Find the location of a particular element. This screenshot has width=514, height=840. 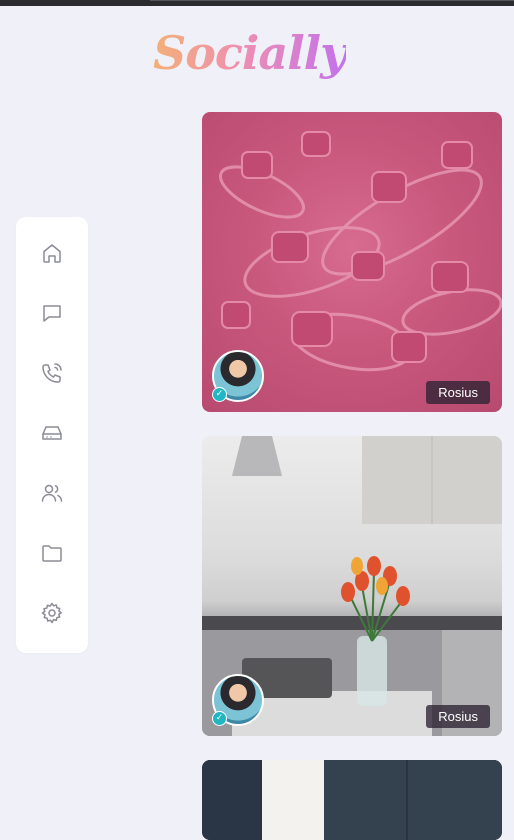

sidebar-nav is located at coordinates (52, 435).